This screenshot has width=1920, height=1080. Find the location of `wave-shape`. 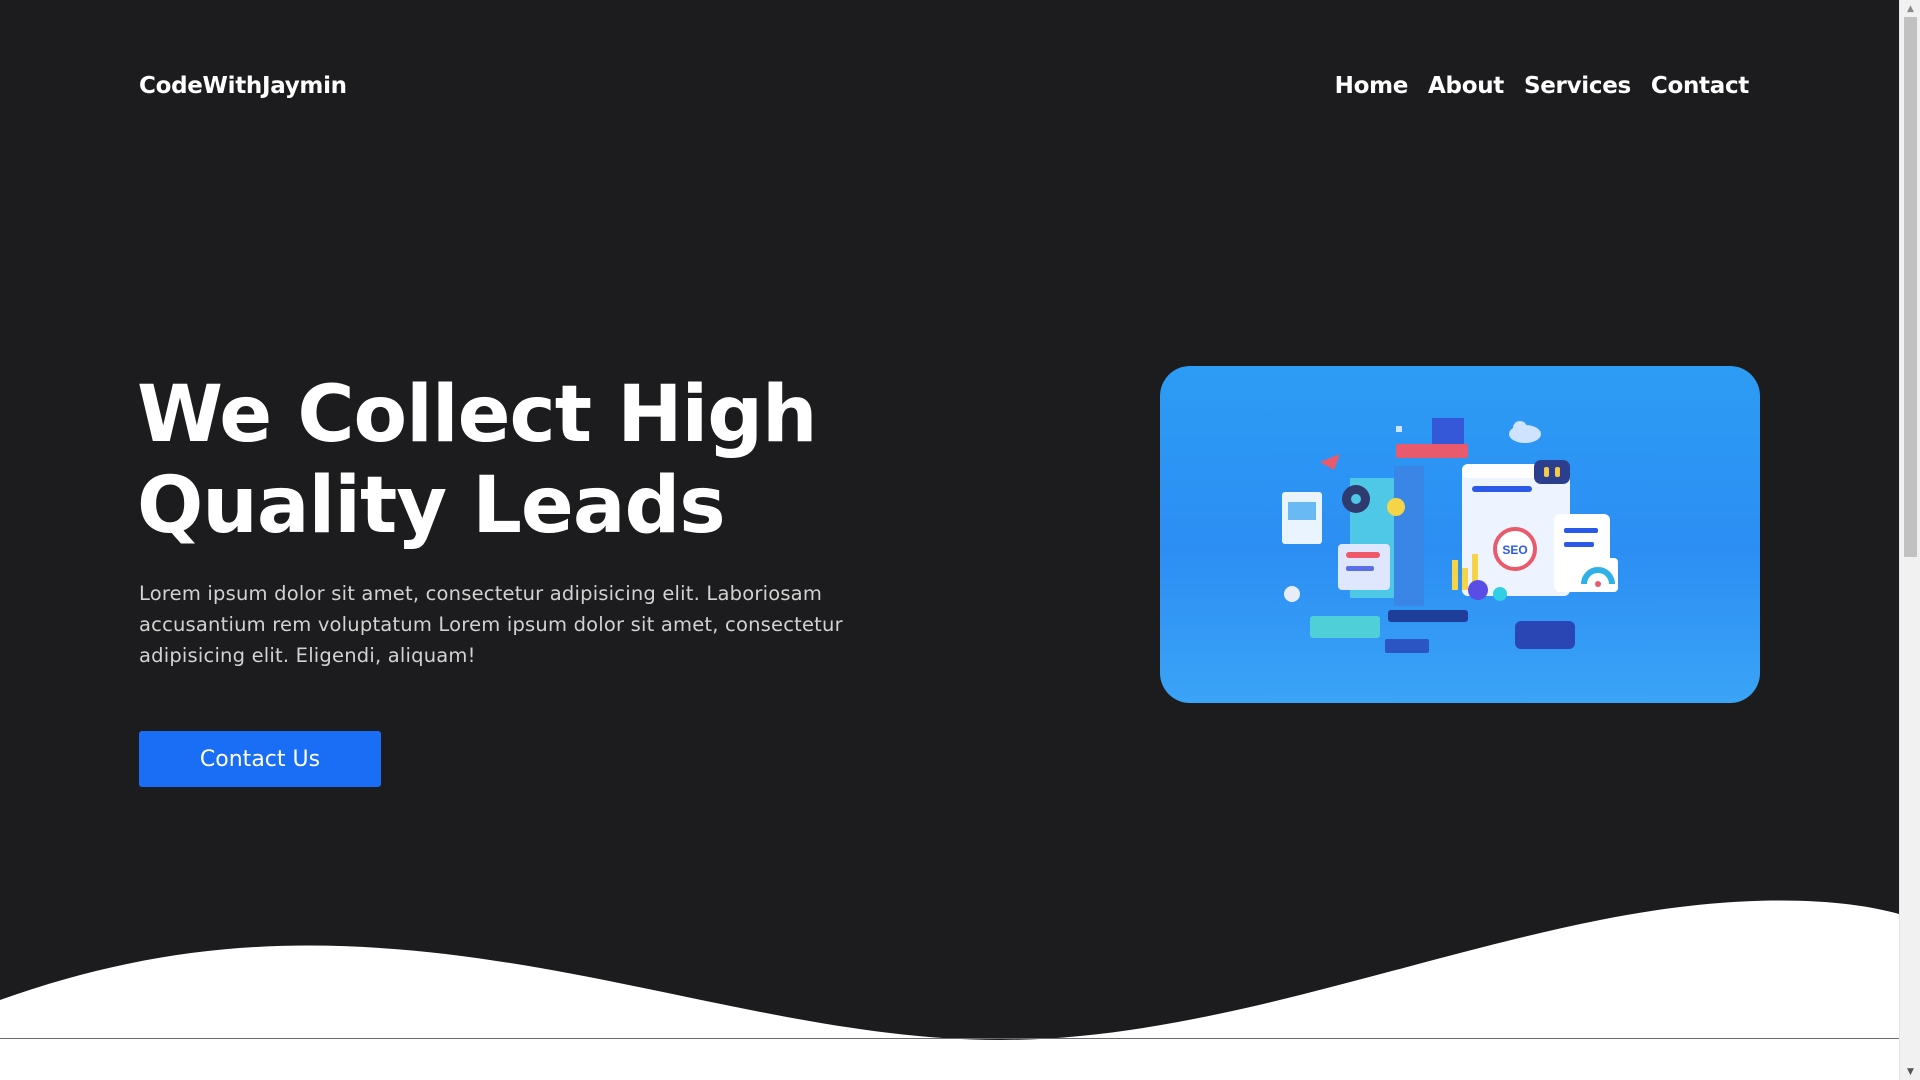

wave-shape is located at coordinates (949, 970).